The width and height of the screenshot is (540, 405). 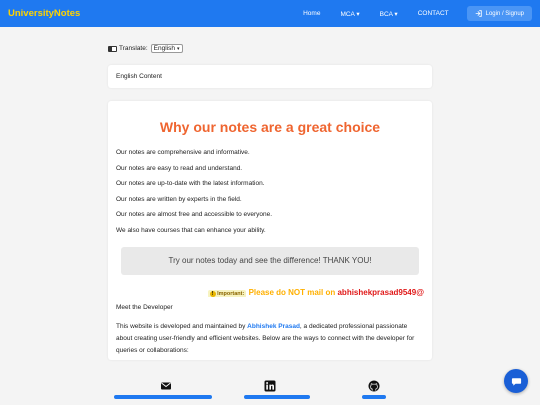 What do you see at coordinates (133, 48) in the screenshot?
I see `translate-label: Translate:` at bounding box center [133, 48].